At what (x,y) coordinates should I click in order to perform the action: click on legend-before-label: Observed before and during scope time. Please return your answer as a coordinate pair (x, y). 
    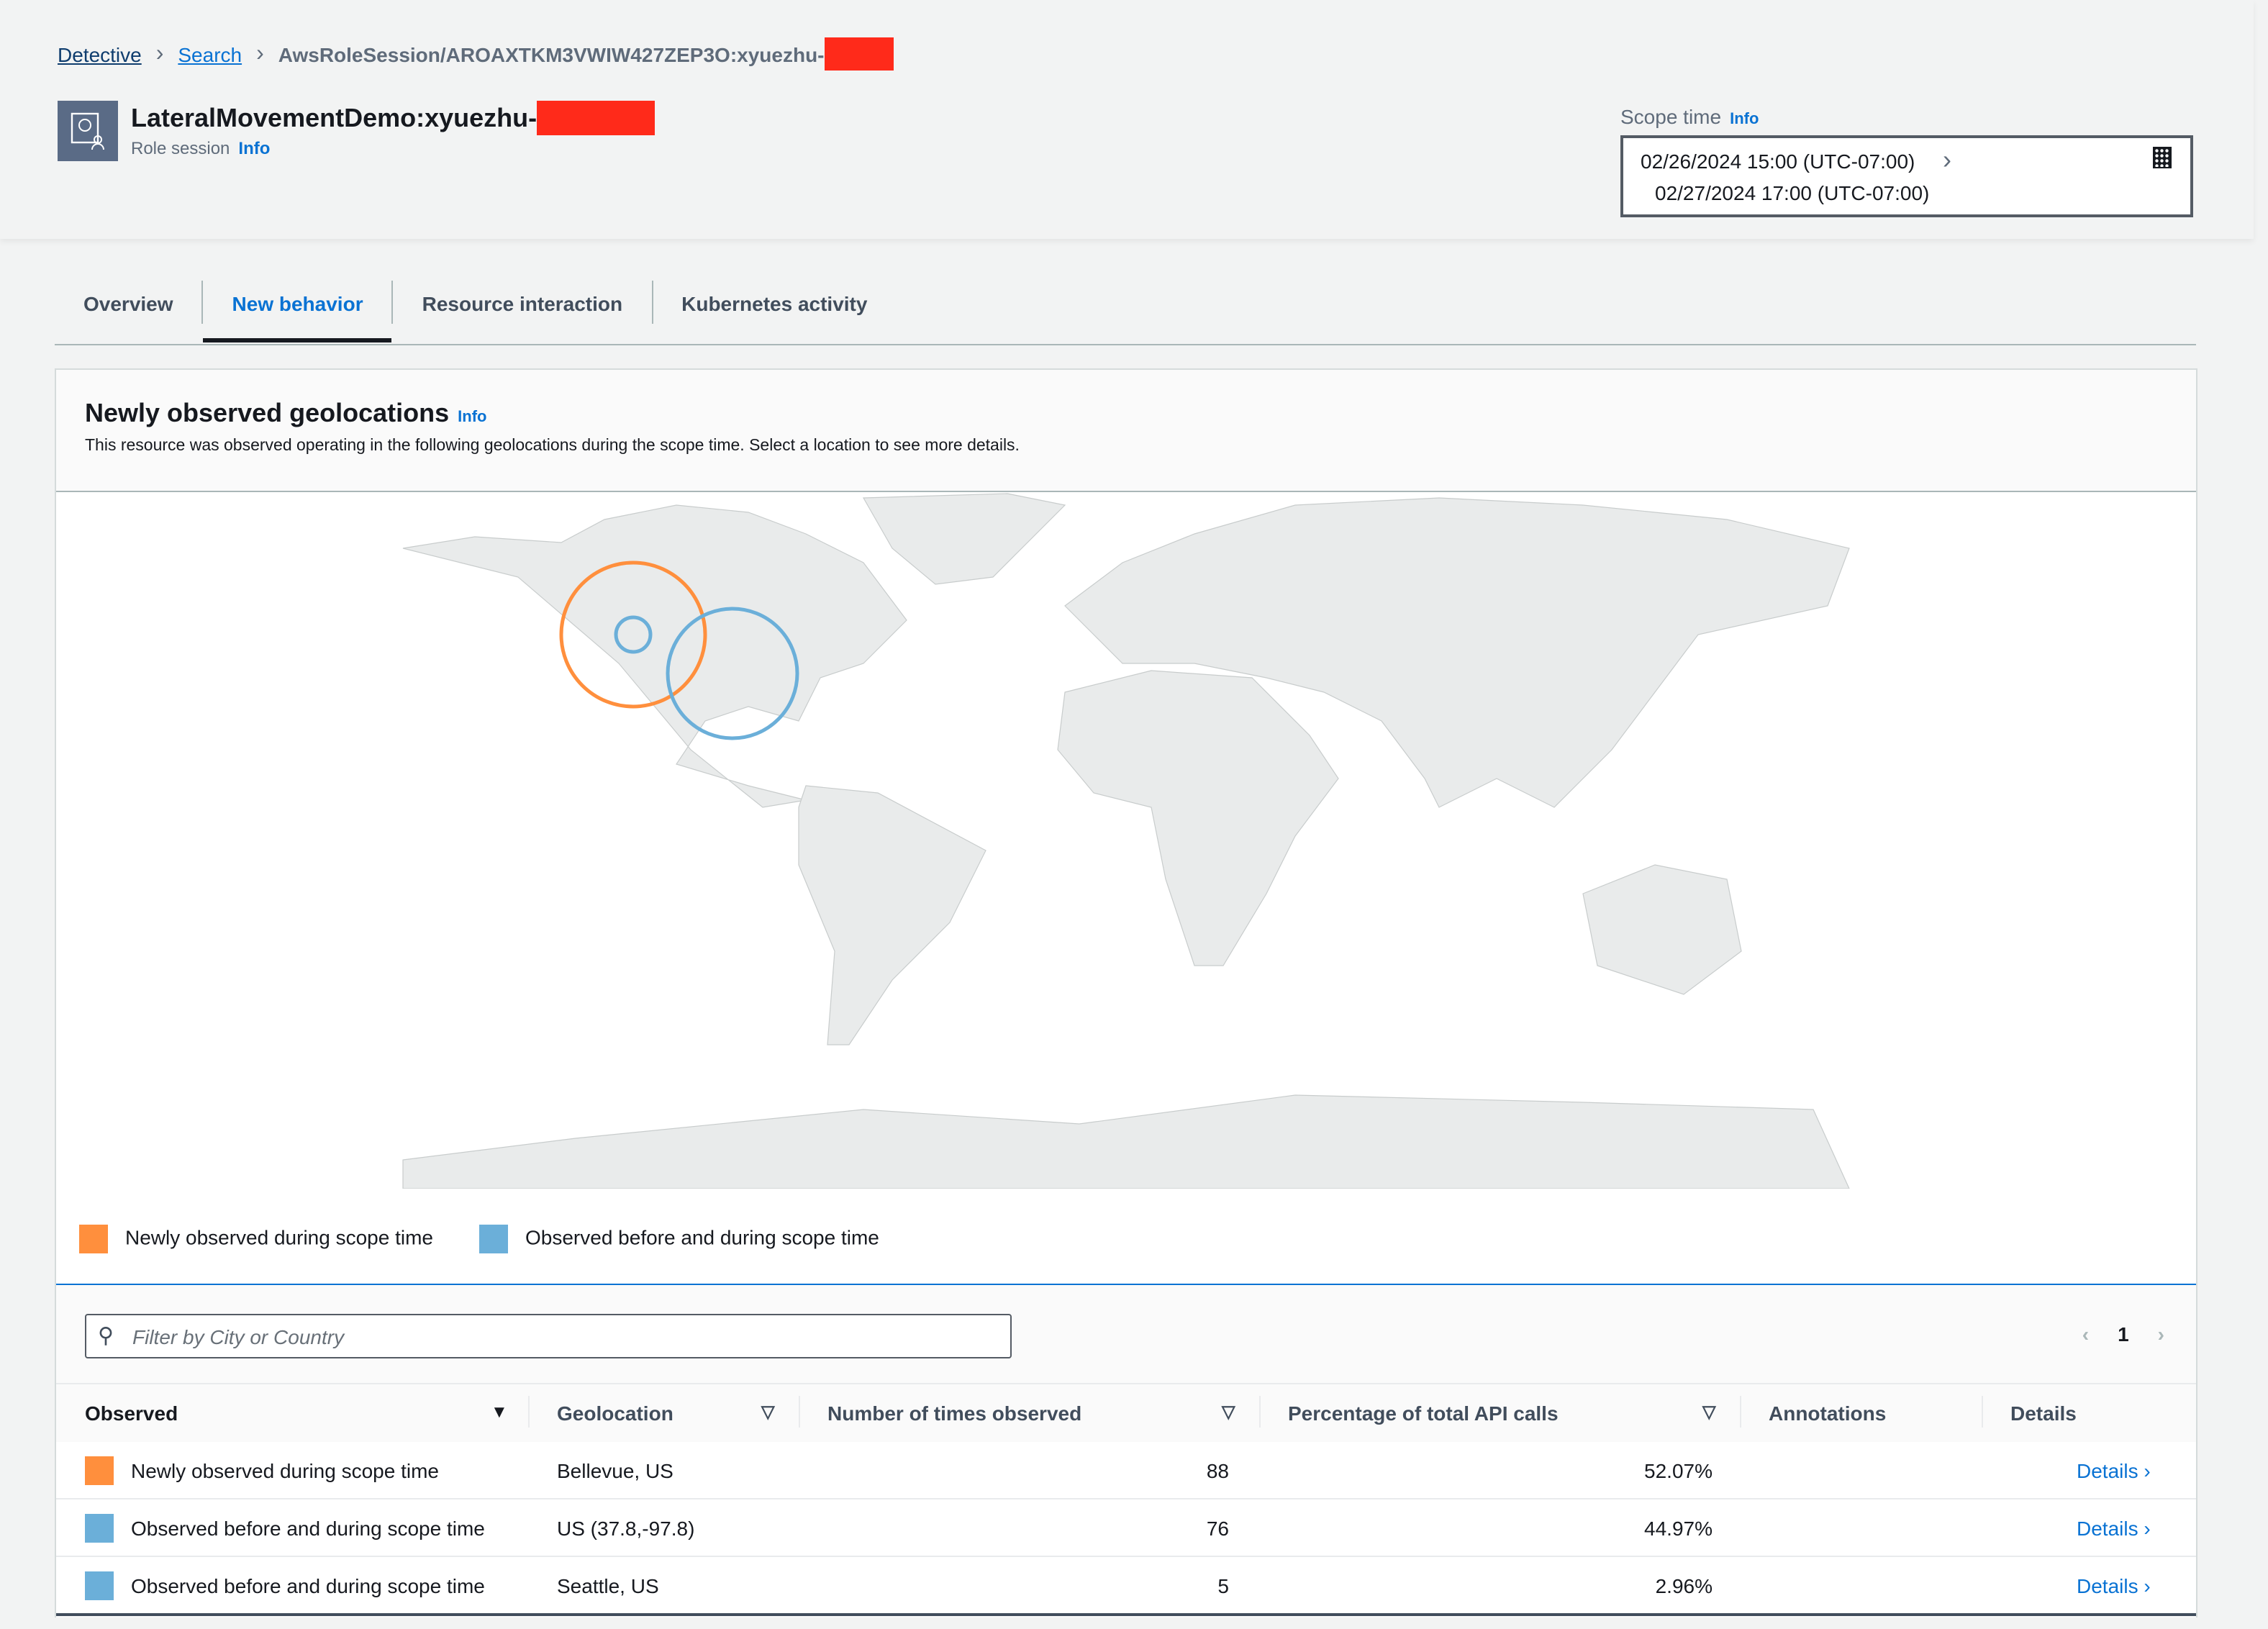
    Looking at the image, I should click on (702, 1237).